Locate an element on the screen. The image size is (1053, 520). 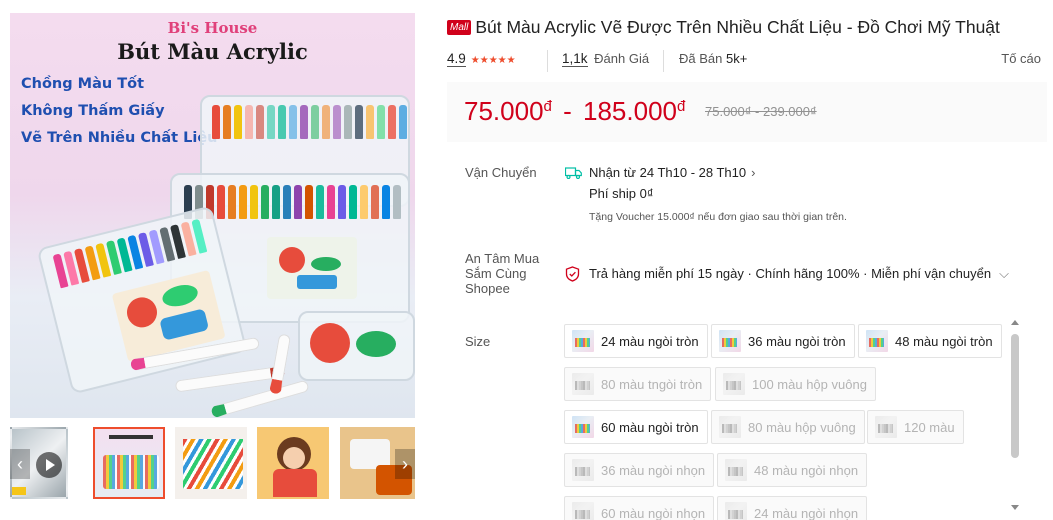
size-option-disabled: 48 màu ngòi nhọn is located at coordinates (792, 470).